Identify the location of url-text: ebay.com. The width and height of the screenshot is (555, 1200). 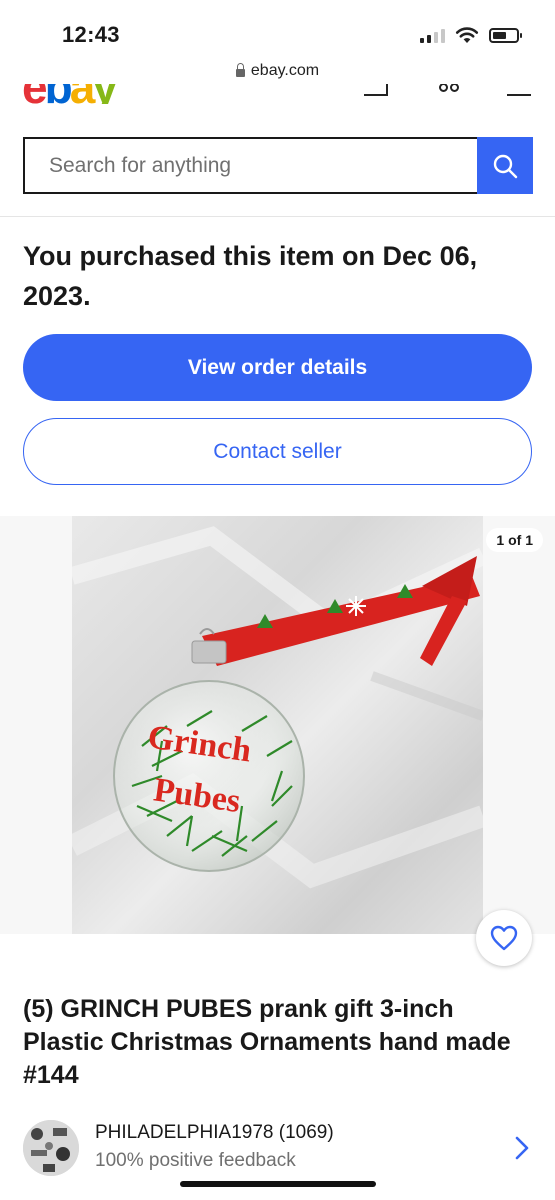
(285, 70).